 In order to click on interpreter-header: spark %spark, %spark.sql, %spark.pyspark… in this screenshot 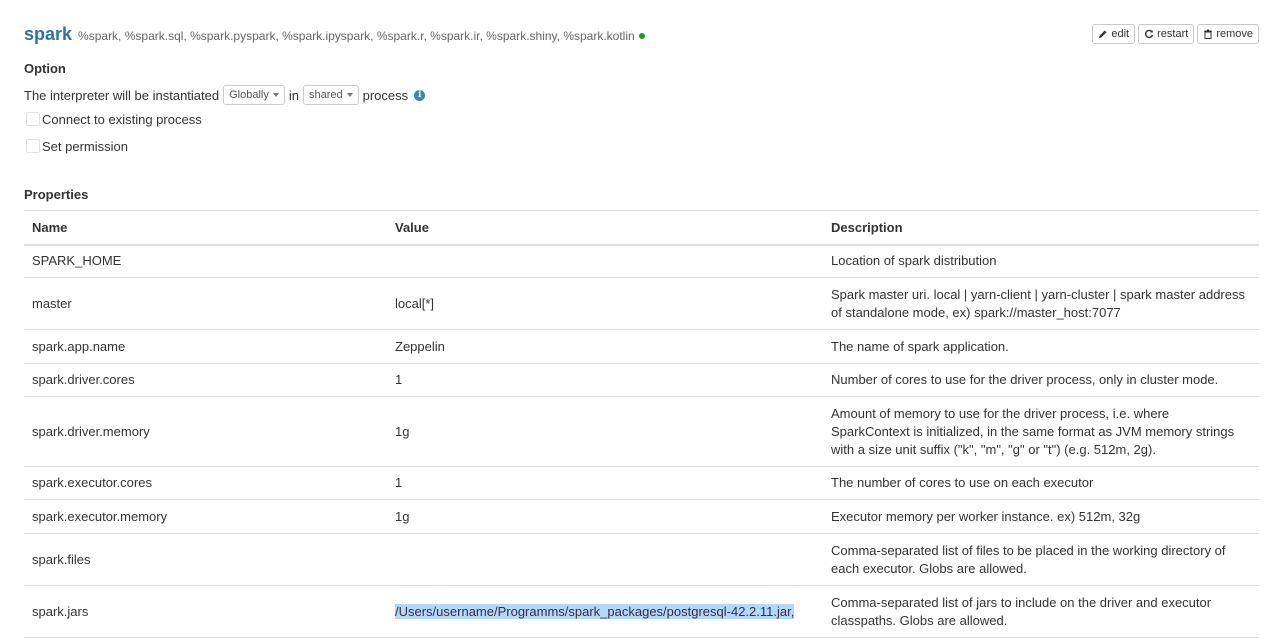, I will do `click(334, 36)`.